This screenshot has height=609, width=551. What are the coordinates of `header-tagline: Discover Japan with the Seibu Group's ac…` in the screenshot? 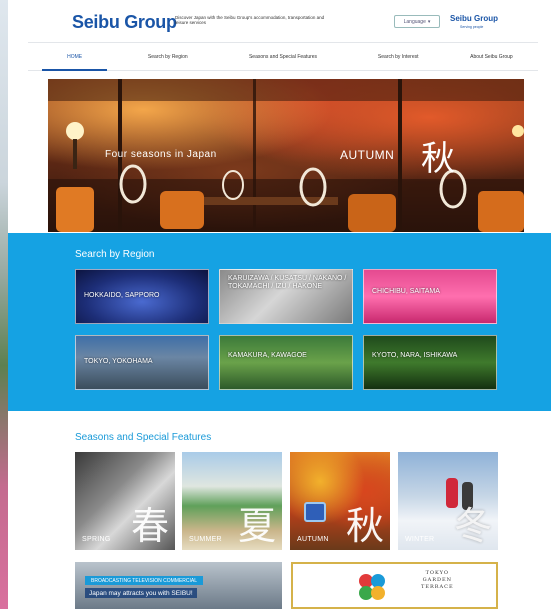 It's located at (250, 20).